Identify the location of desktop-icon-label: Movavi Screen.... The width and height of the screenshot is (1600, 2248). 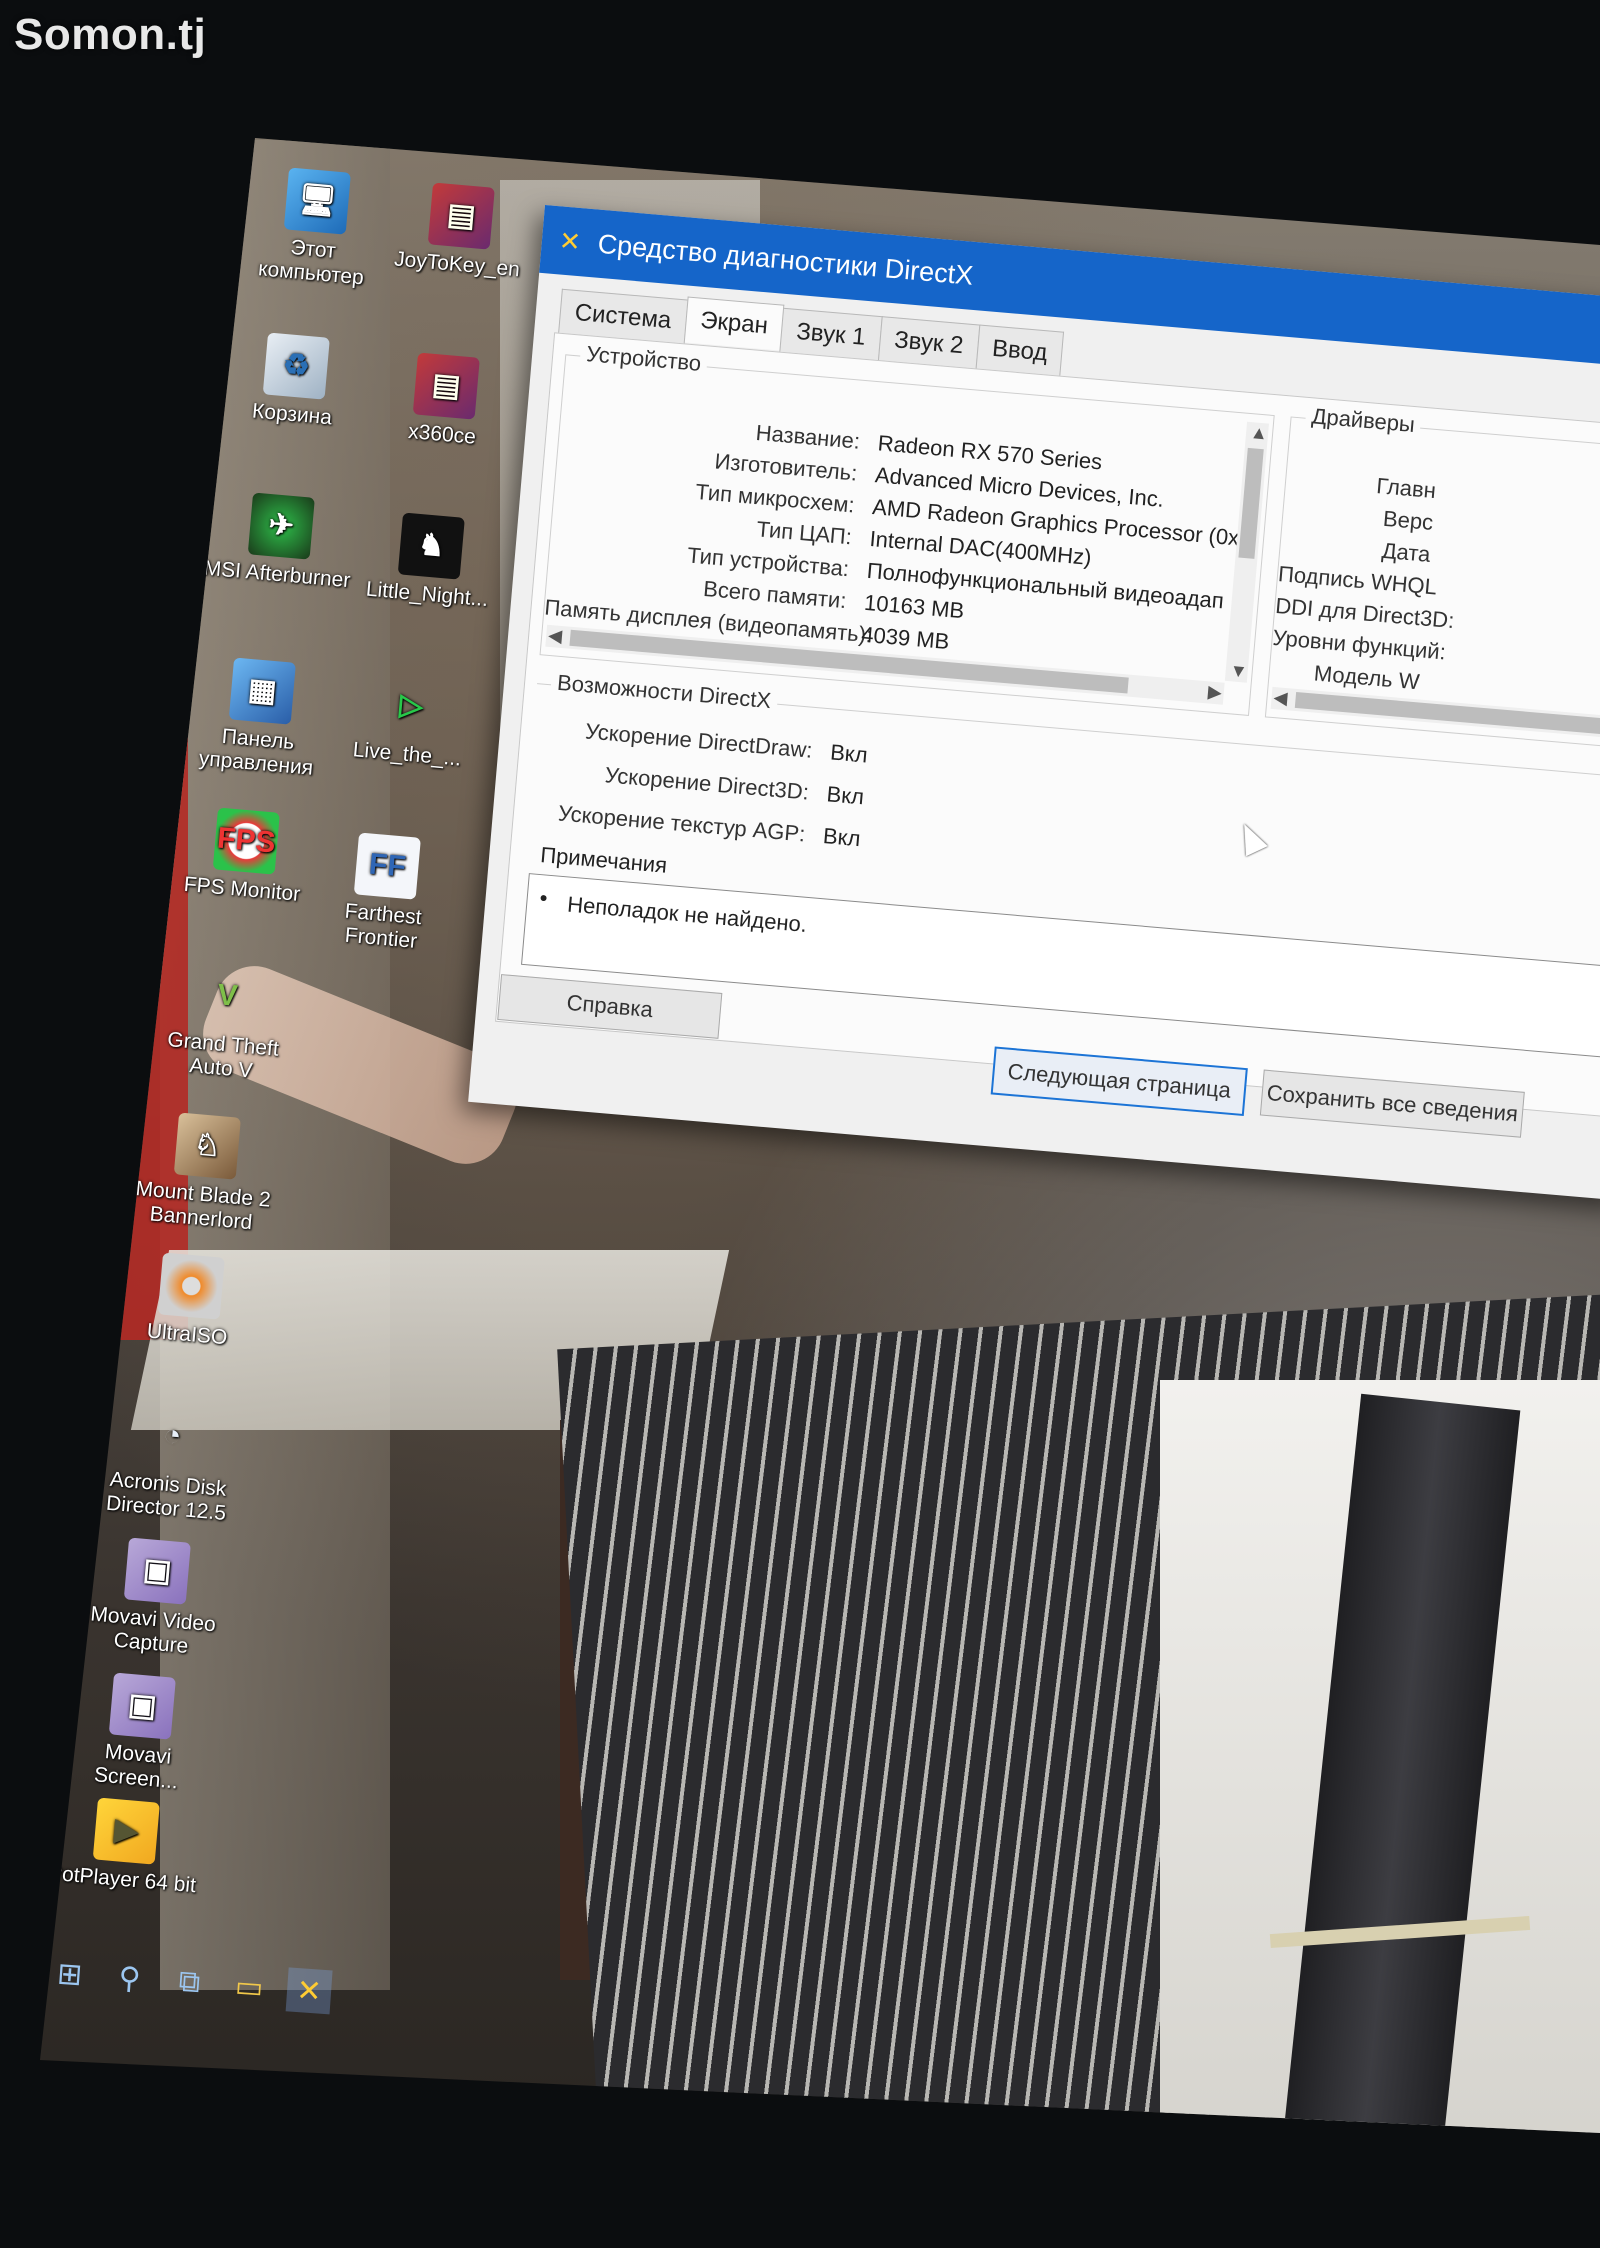
(136, 1767).